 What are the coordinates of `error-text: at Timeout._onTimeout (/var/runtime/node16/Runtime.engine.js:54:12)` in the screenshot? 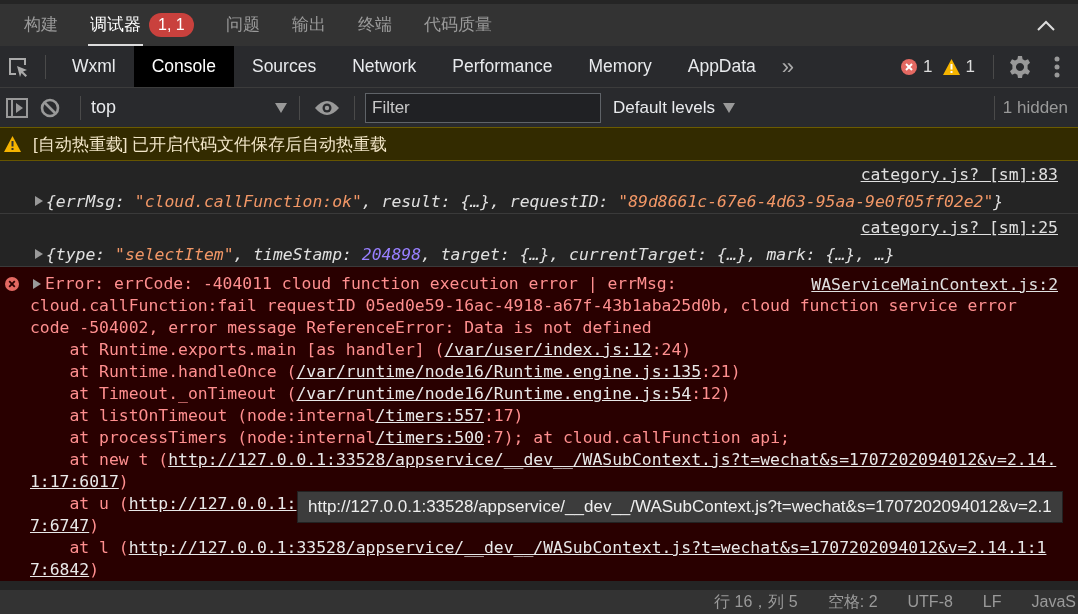 It's located at (400, 394).